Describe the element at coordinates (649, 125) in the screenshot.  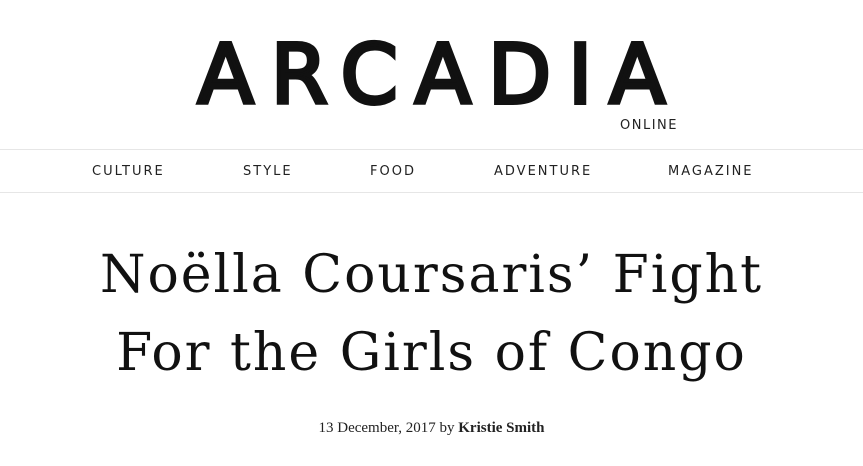
I see `site-logo-subtext: ONLINE` at that location.